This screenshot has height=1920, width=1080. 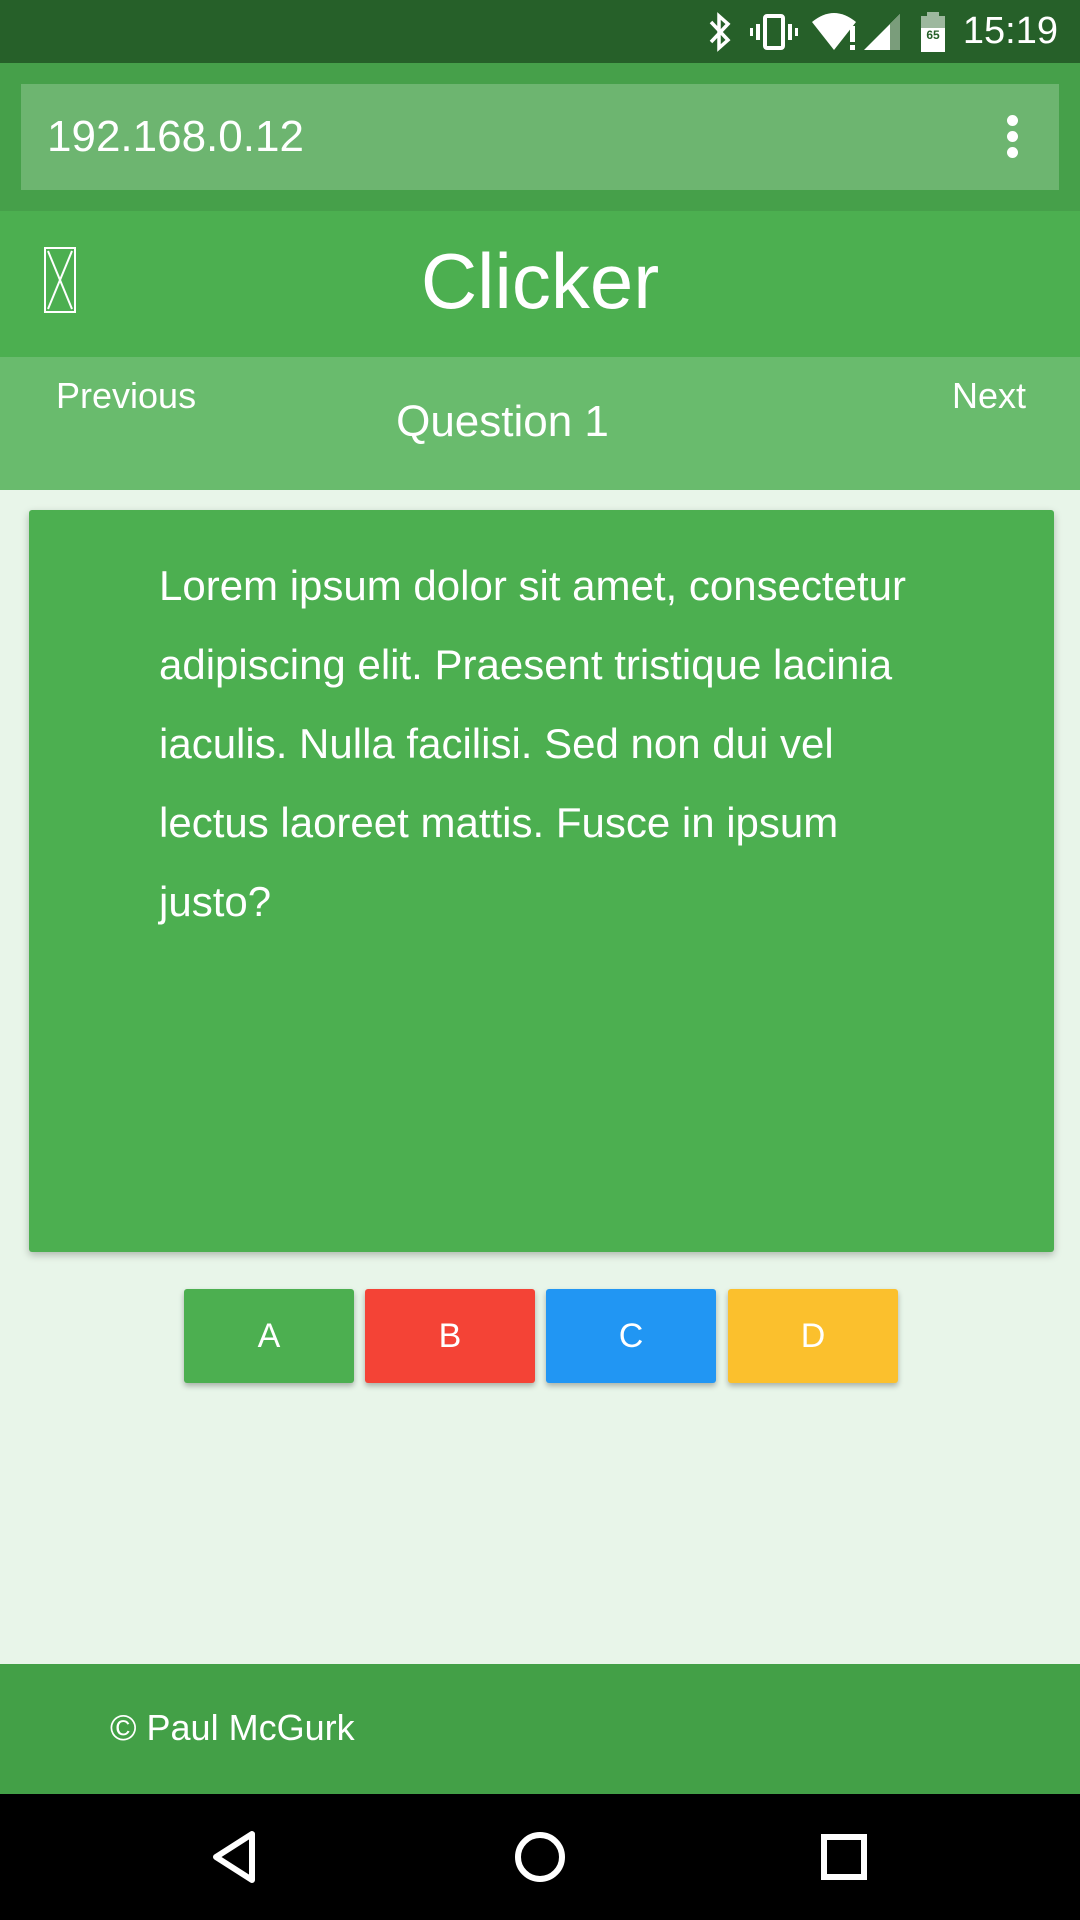 What do you see at coordinates (502, 421) in the screenshot?
I see `question-number: Question 1` at bounding box center [502, 421].